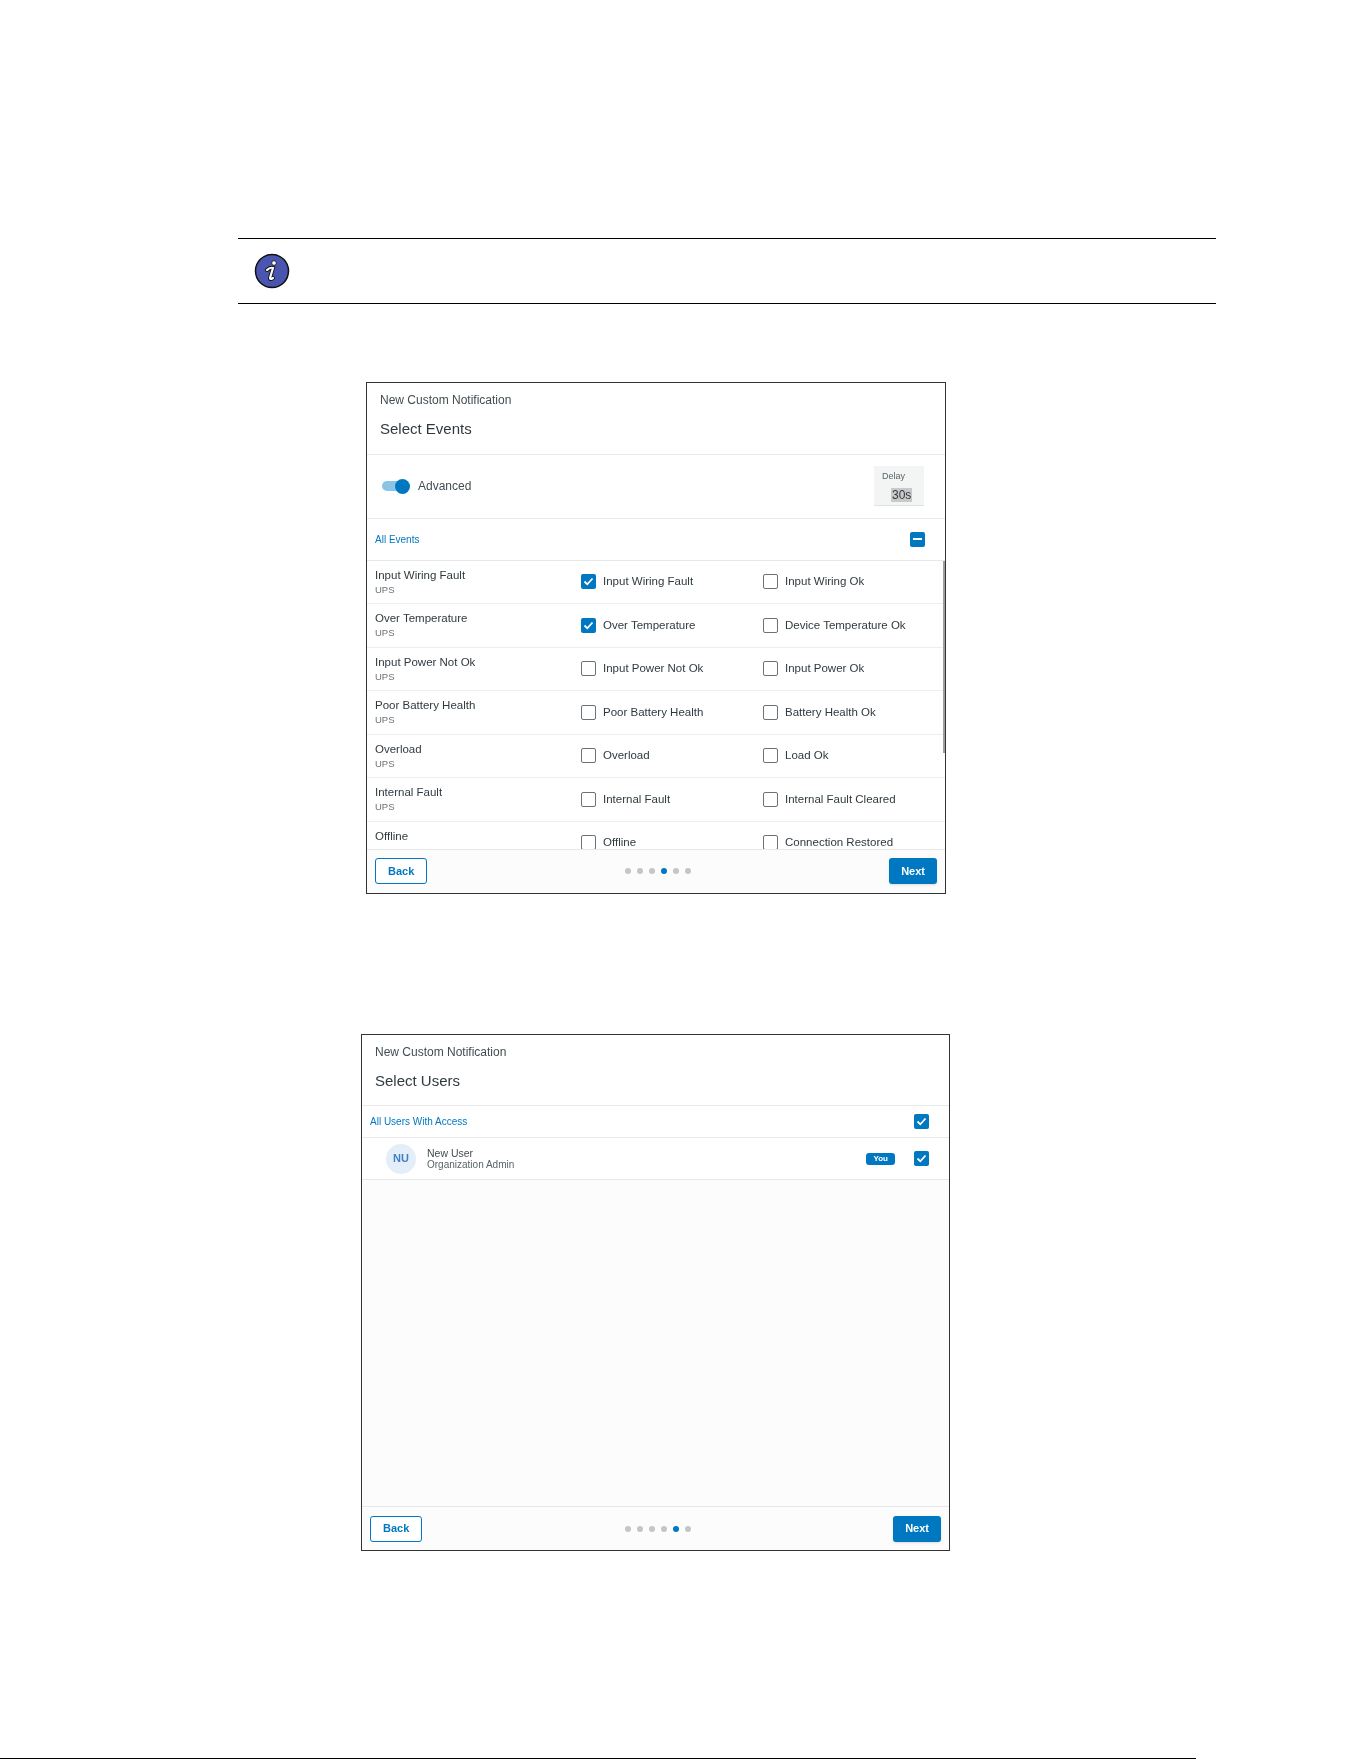 The image size is (1361, 1761). Describe the element at coordinates (401, 1158) in the screenshot. I see `avatar: NU` at that location.